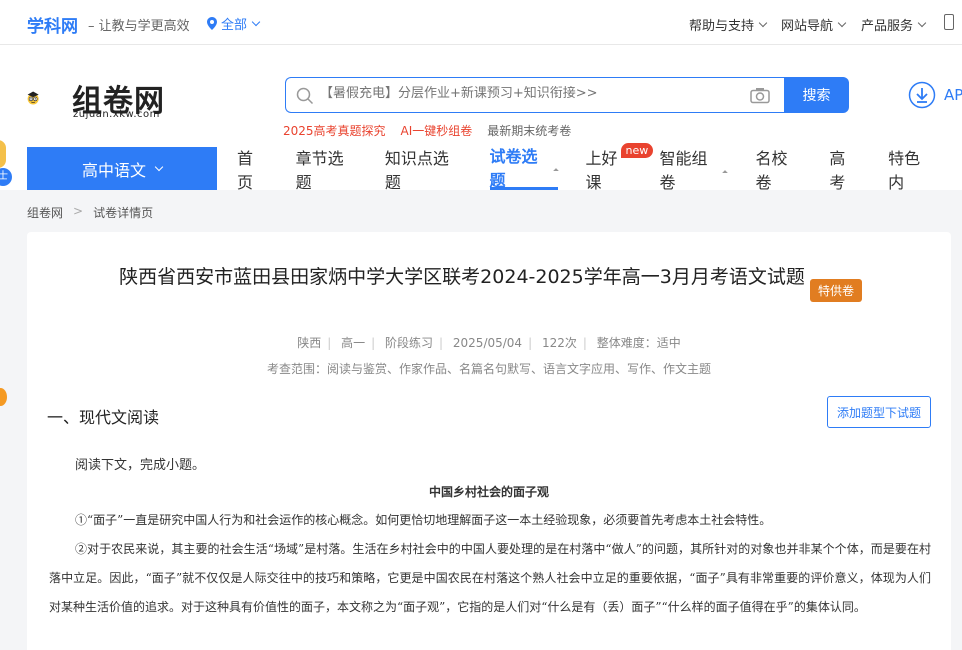 The width and height of the screenshot is (962, 650). What do you see at coordinates (683, 170) in the screenshot?
I see `nav-smart-compose-label: 智能组卷` at bounding box center [683, 170].